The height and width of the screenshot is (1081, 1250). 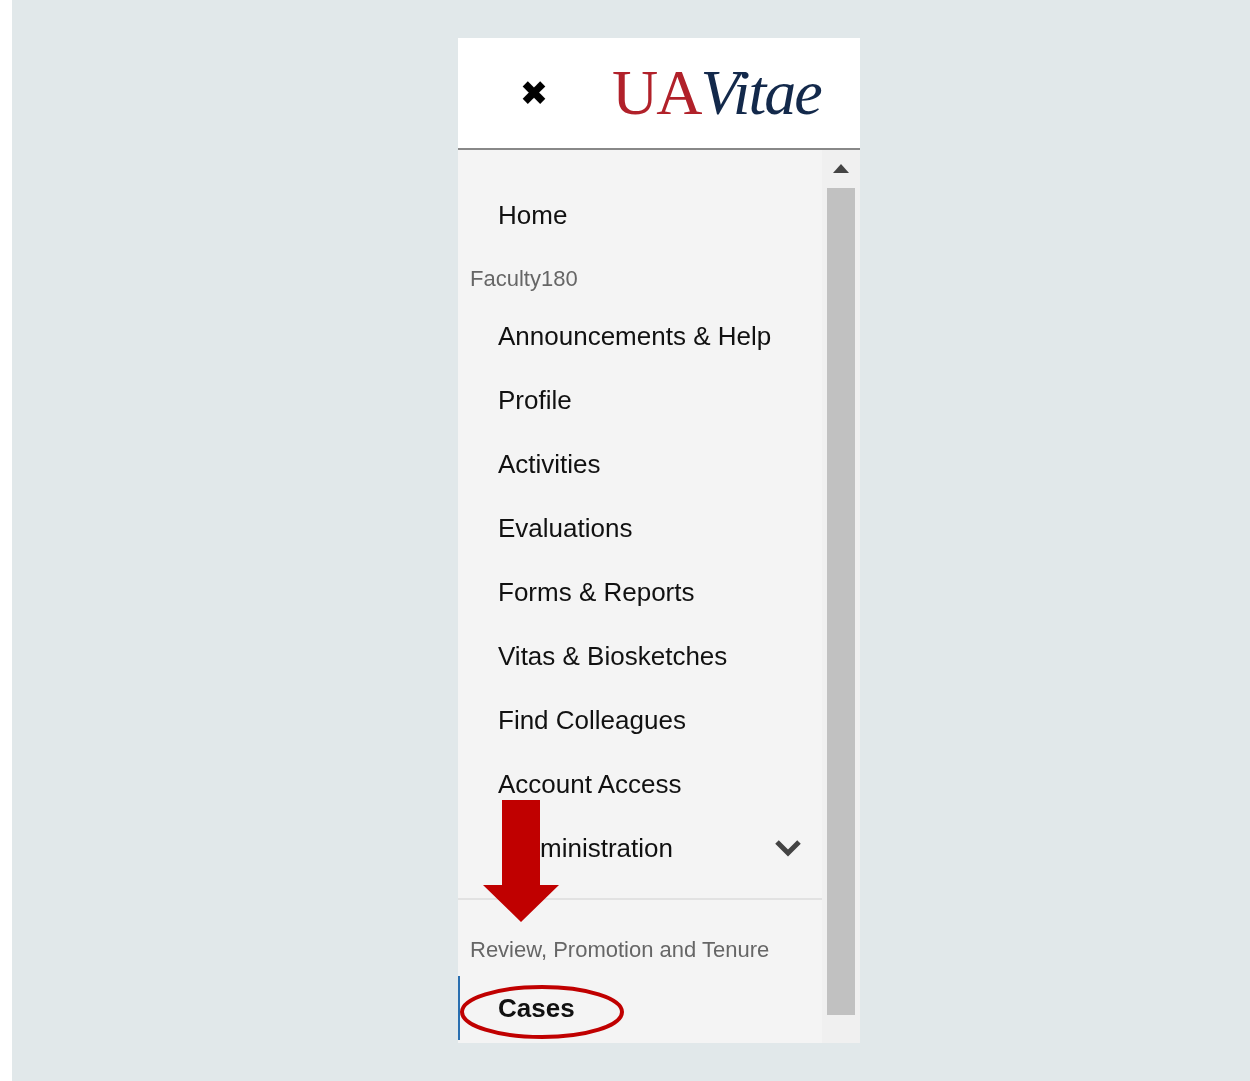 I want to click on menu-item: Announcements & Help, so click(x=615, y=336).